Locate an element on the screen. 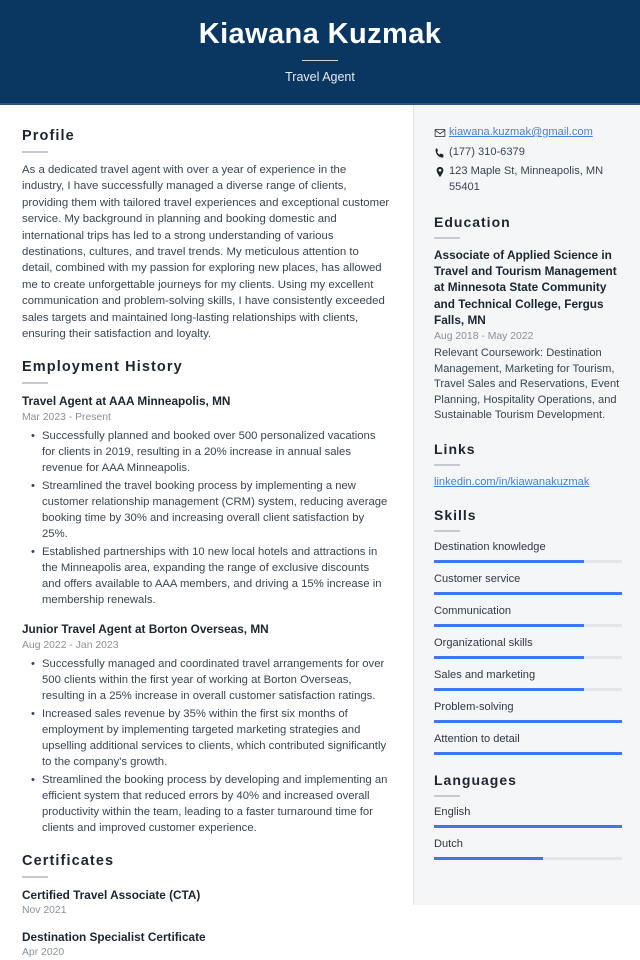 This screenshot has width=640, height=960. skill-label: Sales and marketing is located at coordinates (485, 674).